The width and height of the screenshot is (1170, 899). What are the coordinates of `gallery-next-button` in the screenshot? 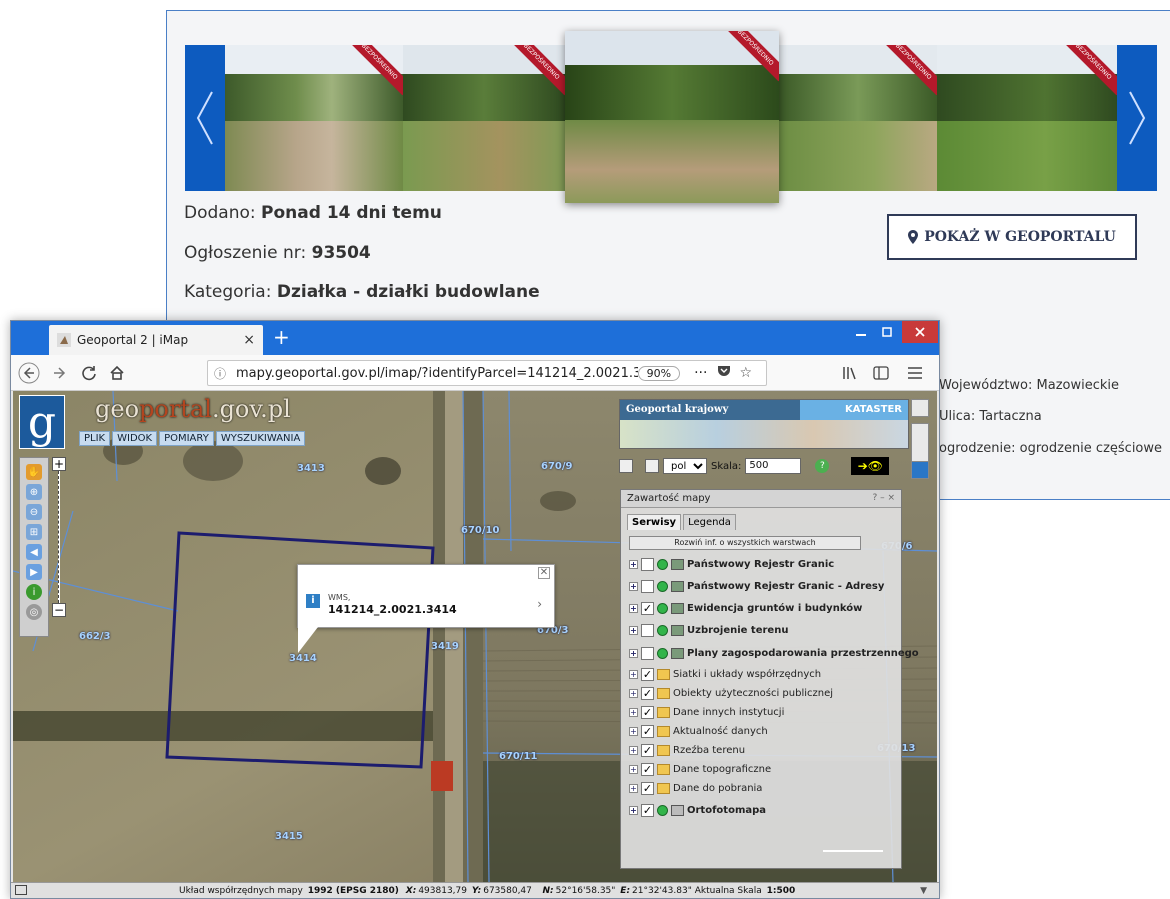 It's located at (1137, 118).